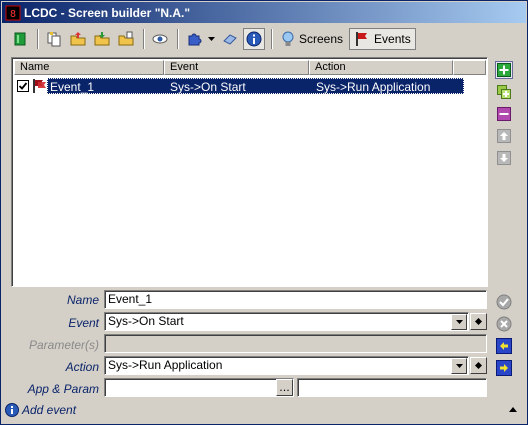 The width and height of the screenshot is (528, 425). What do you see at coordinates (236, 67) in the screenshot?
I see `column-header-event: Event` at bounding box center [236, 67].